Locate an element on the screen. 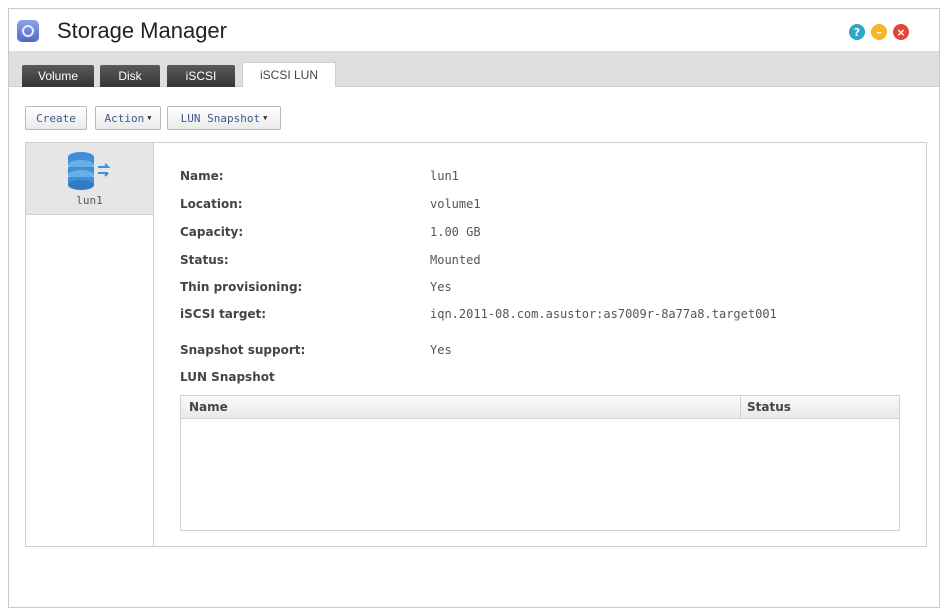 The image size is (946, 612). column-header-name: Name is located at coordinates (208, 407).